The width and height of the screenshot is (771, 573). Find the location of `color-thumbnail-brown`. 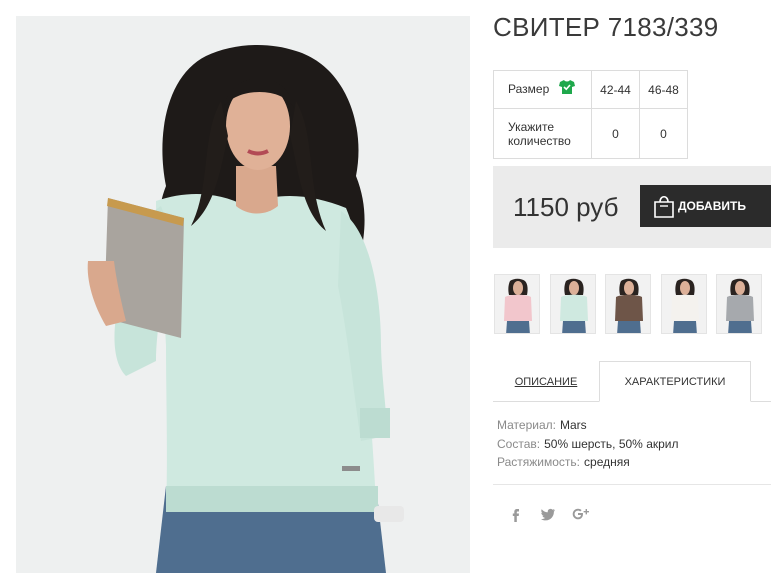

color-thumbnail-brown is located at coordinates (628, 304).